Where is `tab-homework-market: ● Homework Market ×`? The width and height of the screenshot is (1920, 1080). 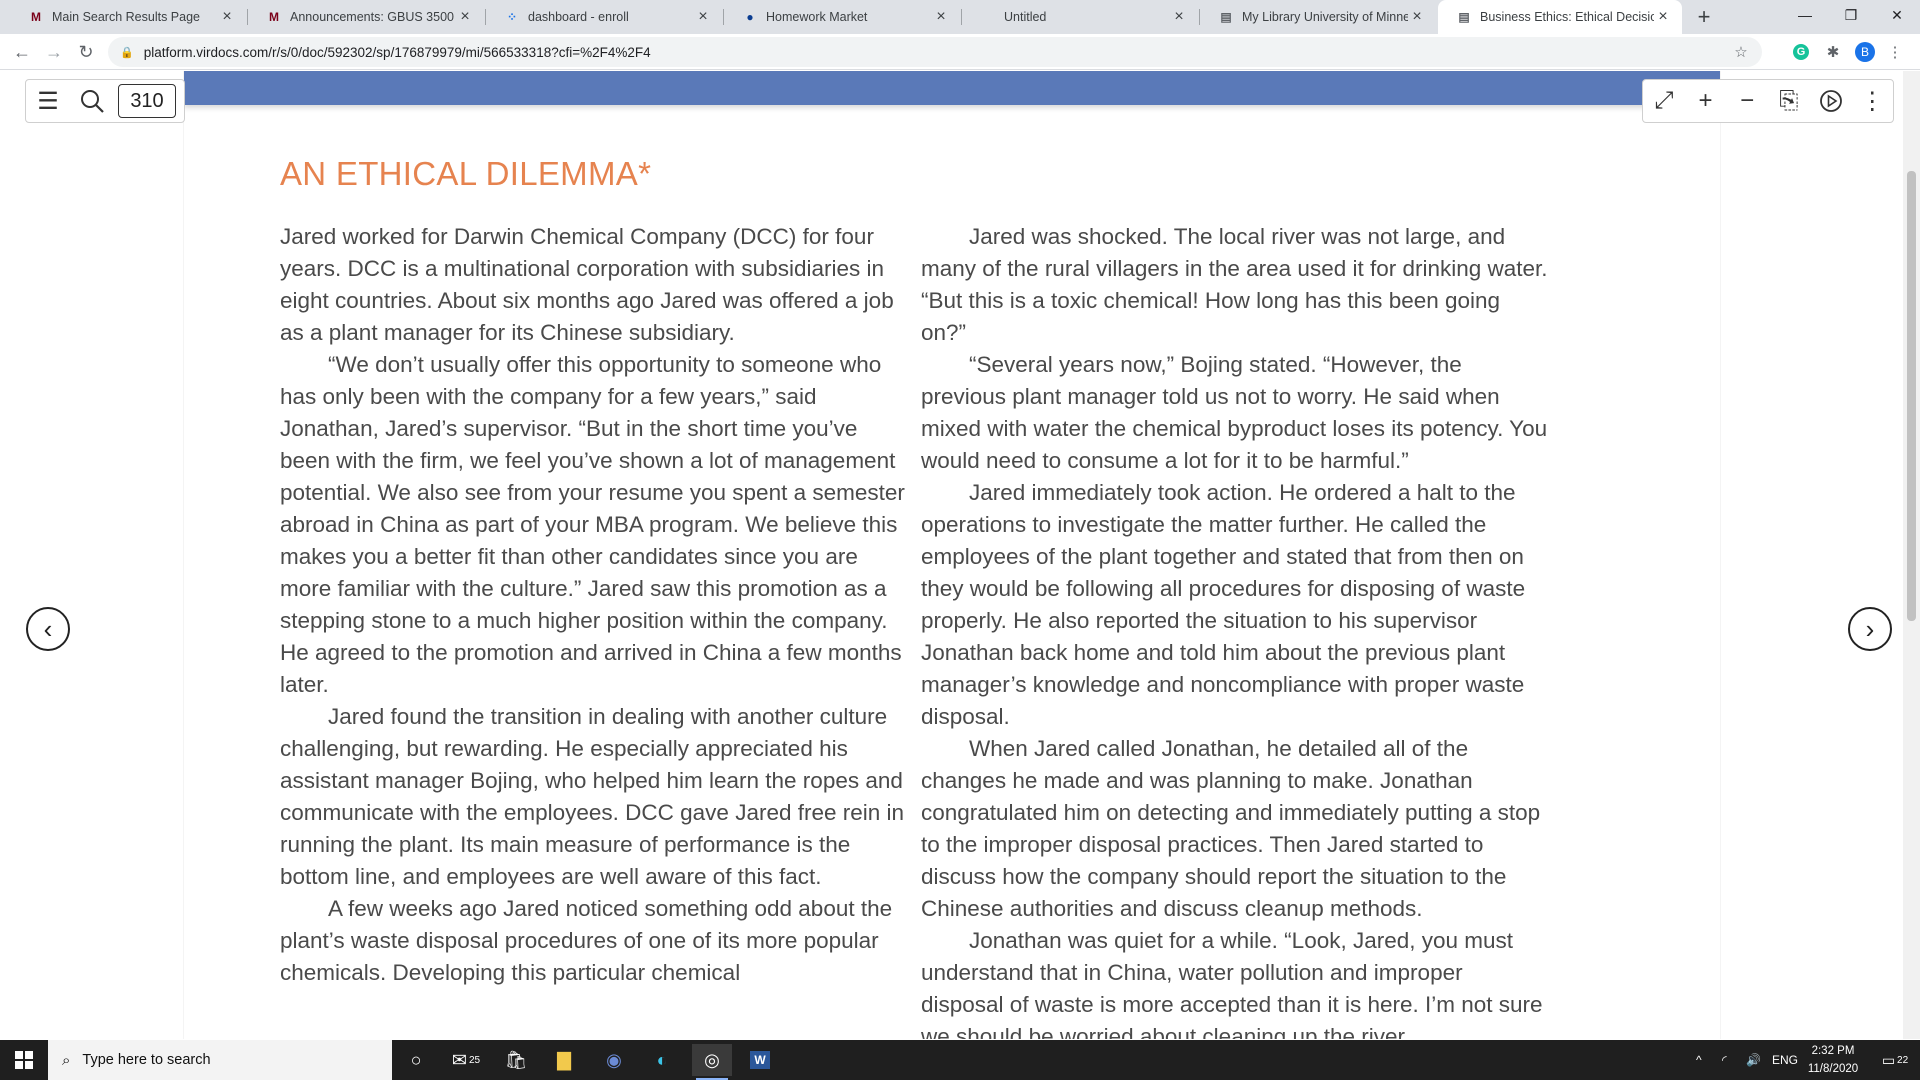
tab-homework-market: ● Homework Market × is located at coordinates (842, 17).